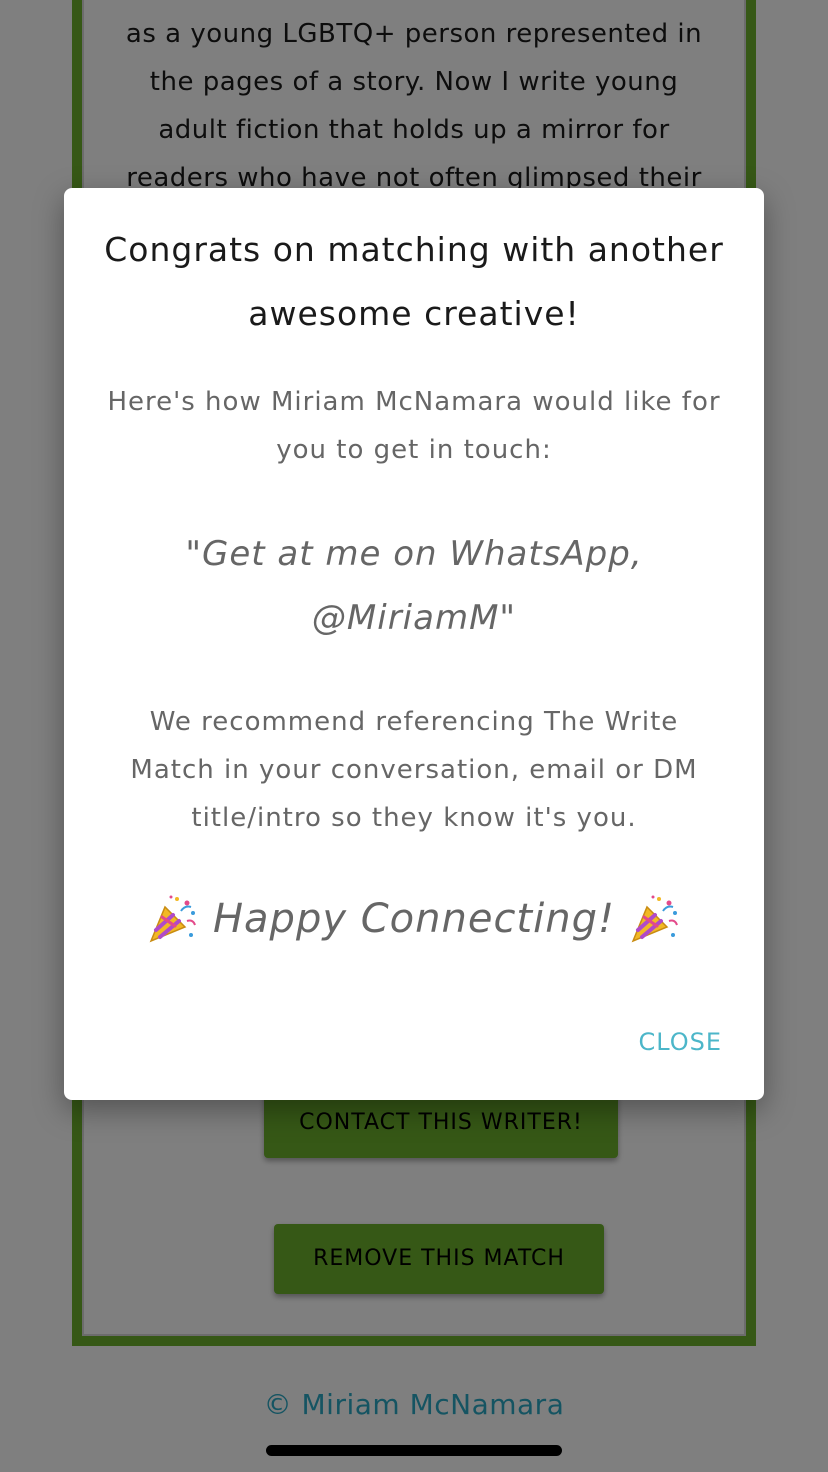 The width and height of the screenshot is (828, 1472). Describe the element at coordinates (414, 1450) in the screenshot. I see `home-indicator` at that location.